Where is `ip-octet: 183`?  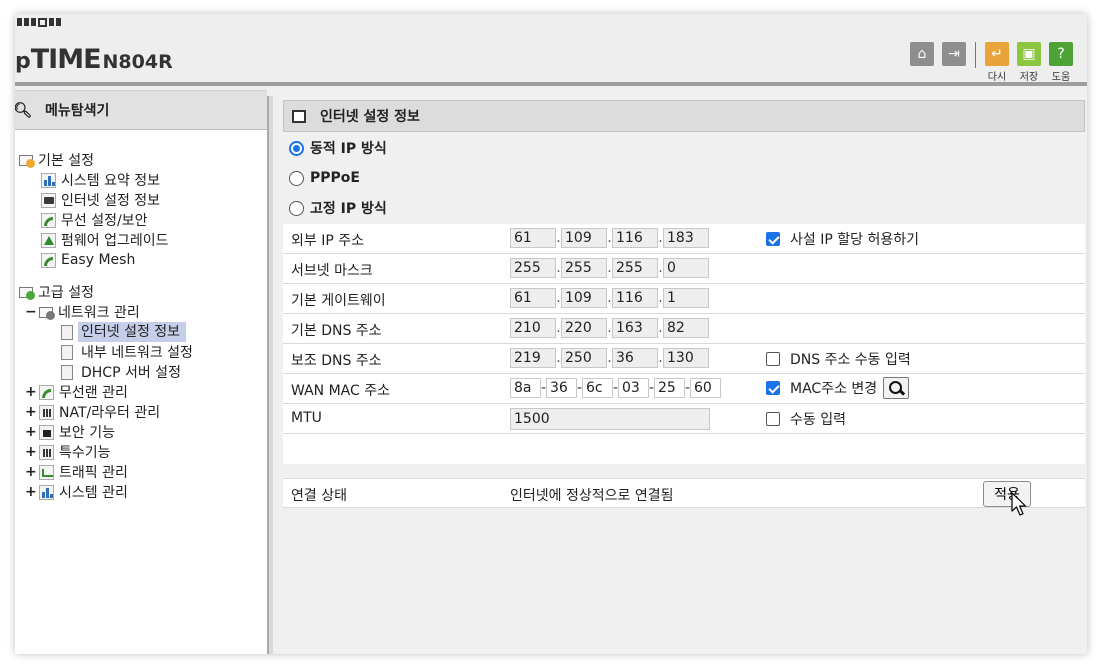 ip-octet: 183 is located at coordinates (686, 238).